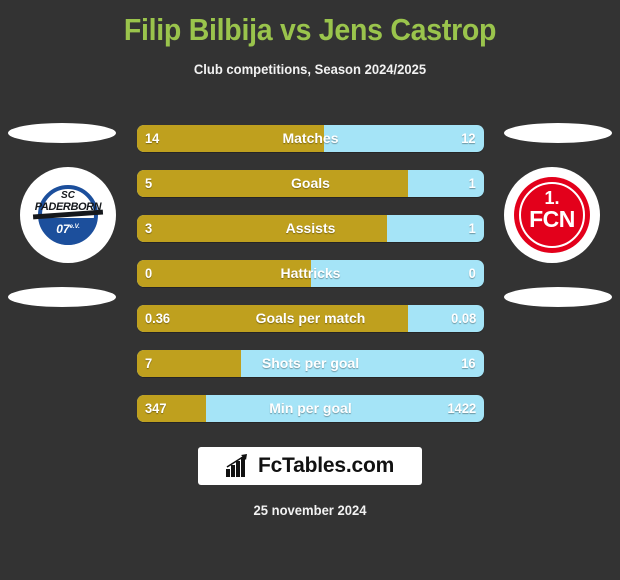  I want to click on crest-left-line1: SC, so click(68, 195).